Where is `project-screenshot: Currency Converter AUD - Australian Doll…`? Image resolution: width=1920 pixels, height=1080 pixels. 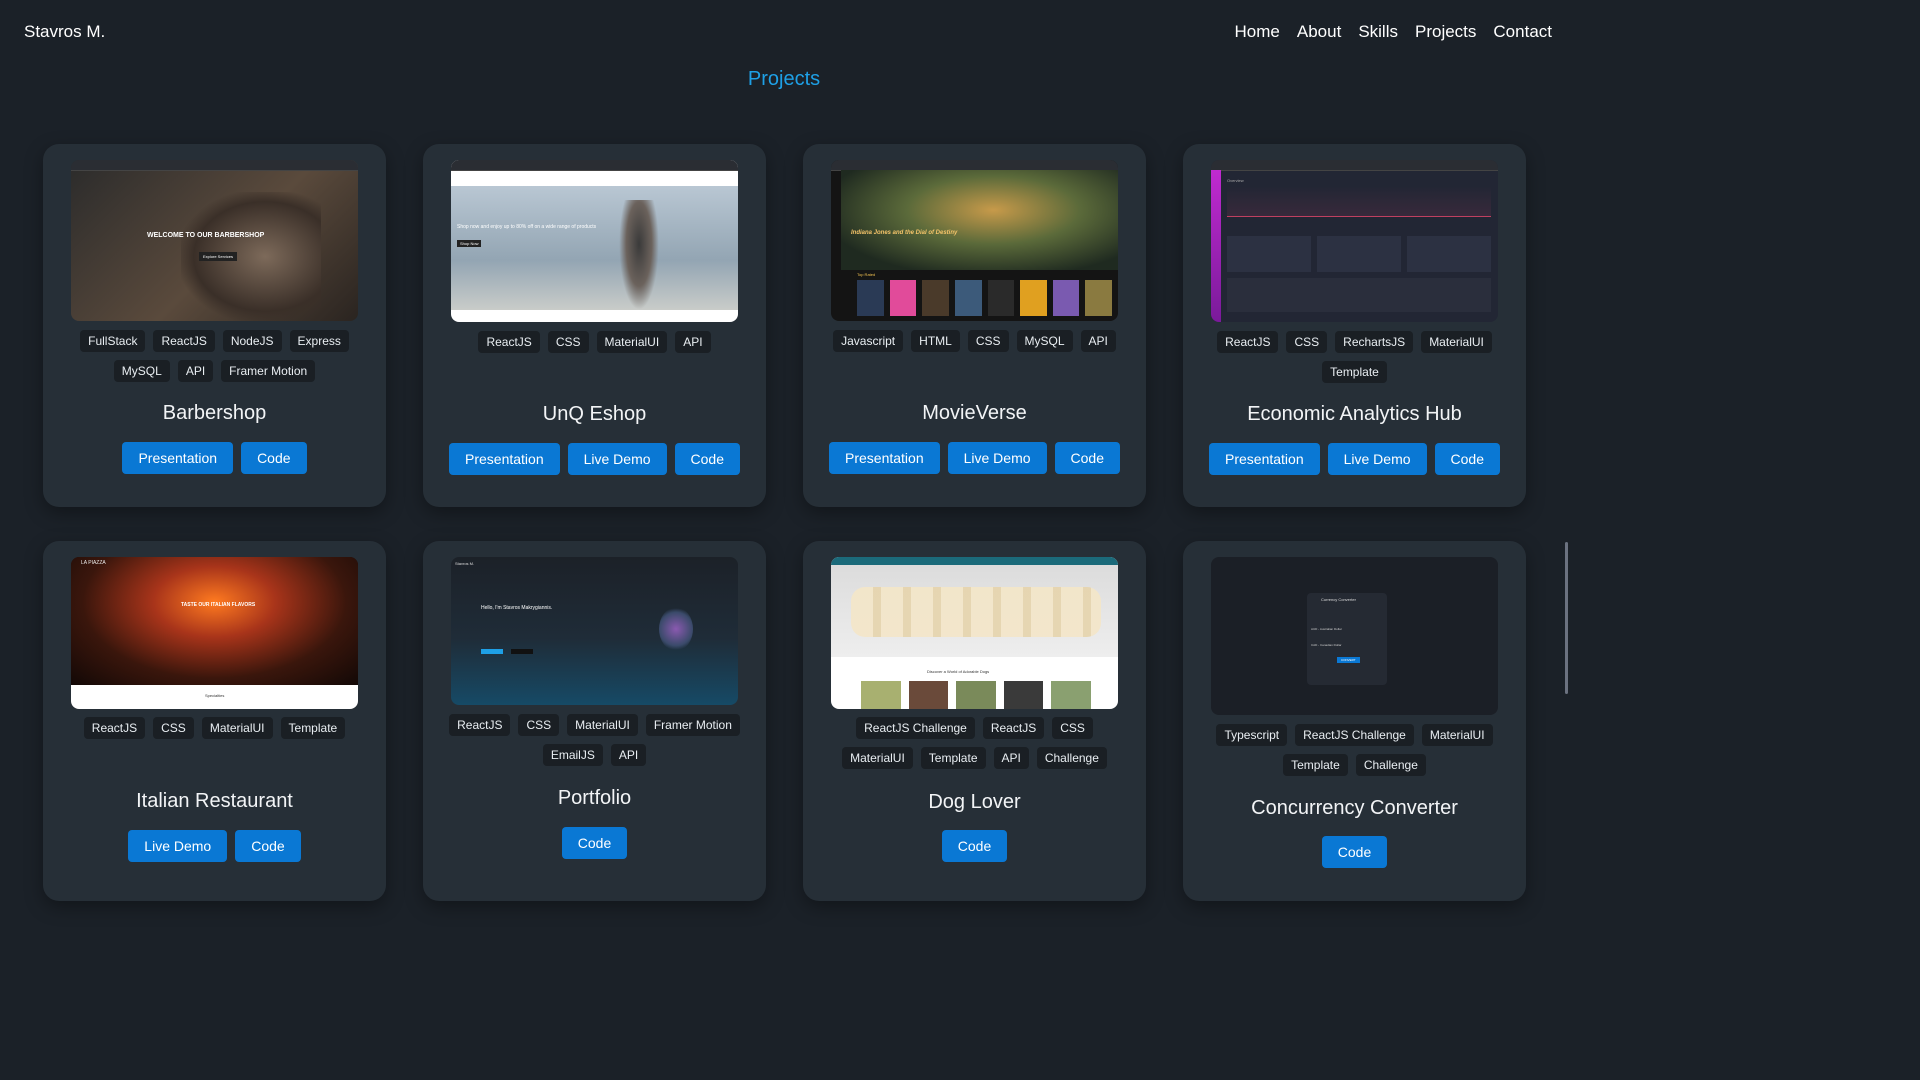 project-screenshot: Currency Converter AUD - Australian Doll… is located at coordinates (1354, 636).